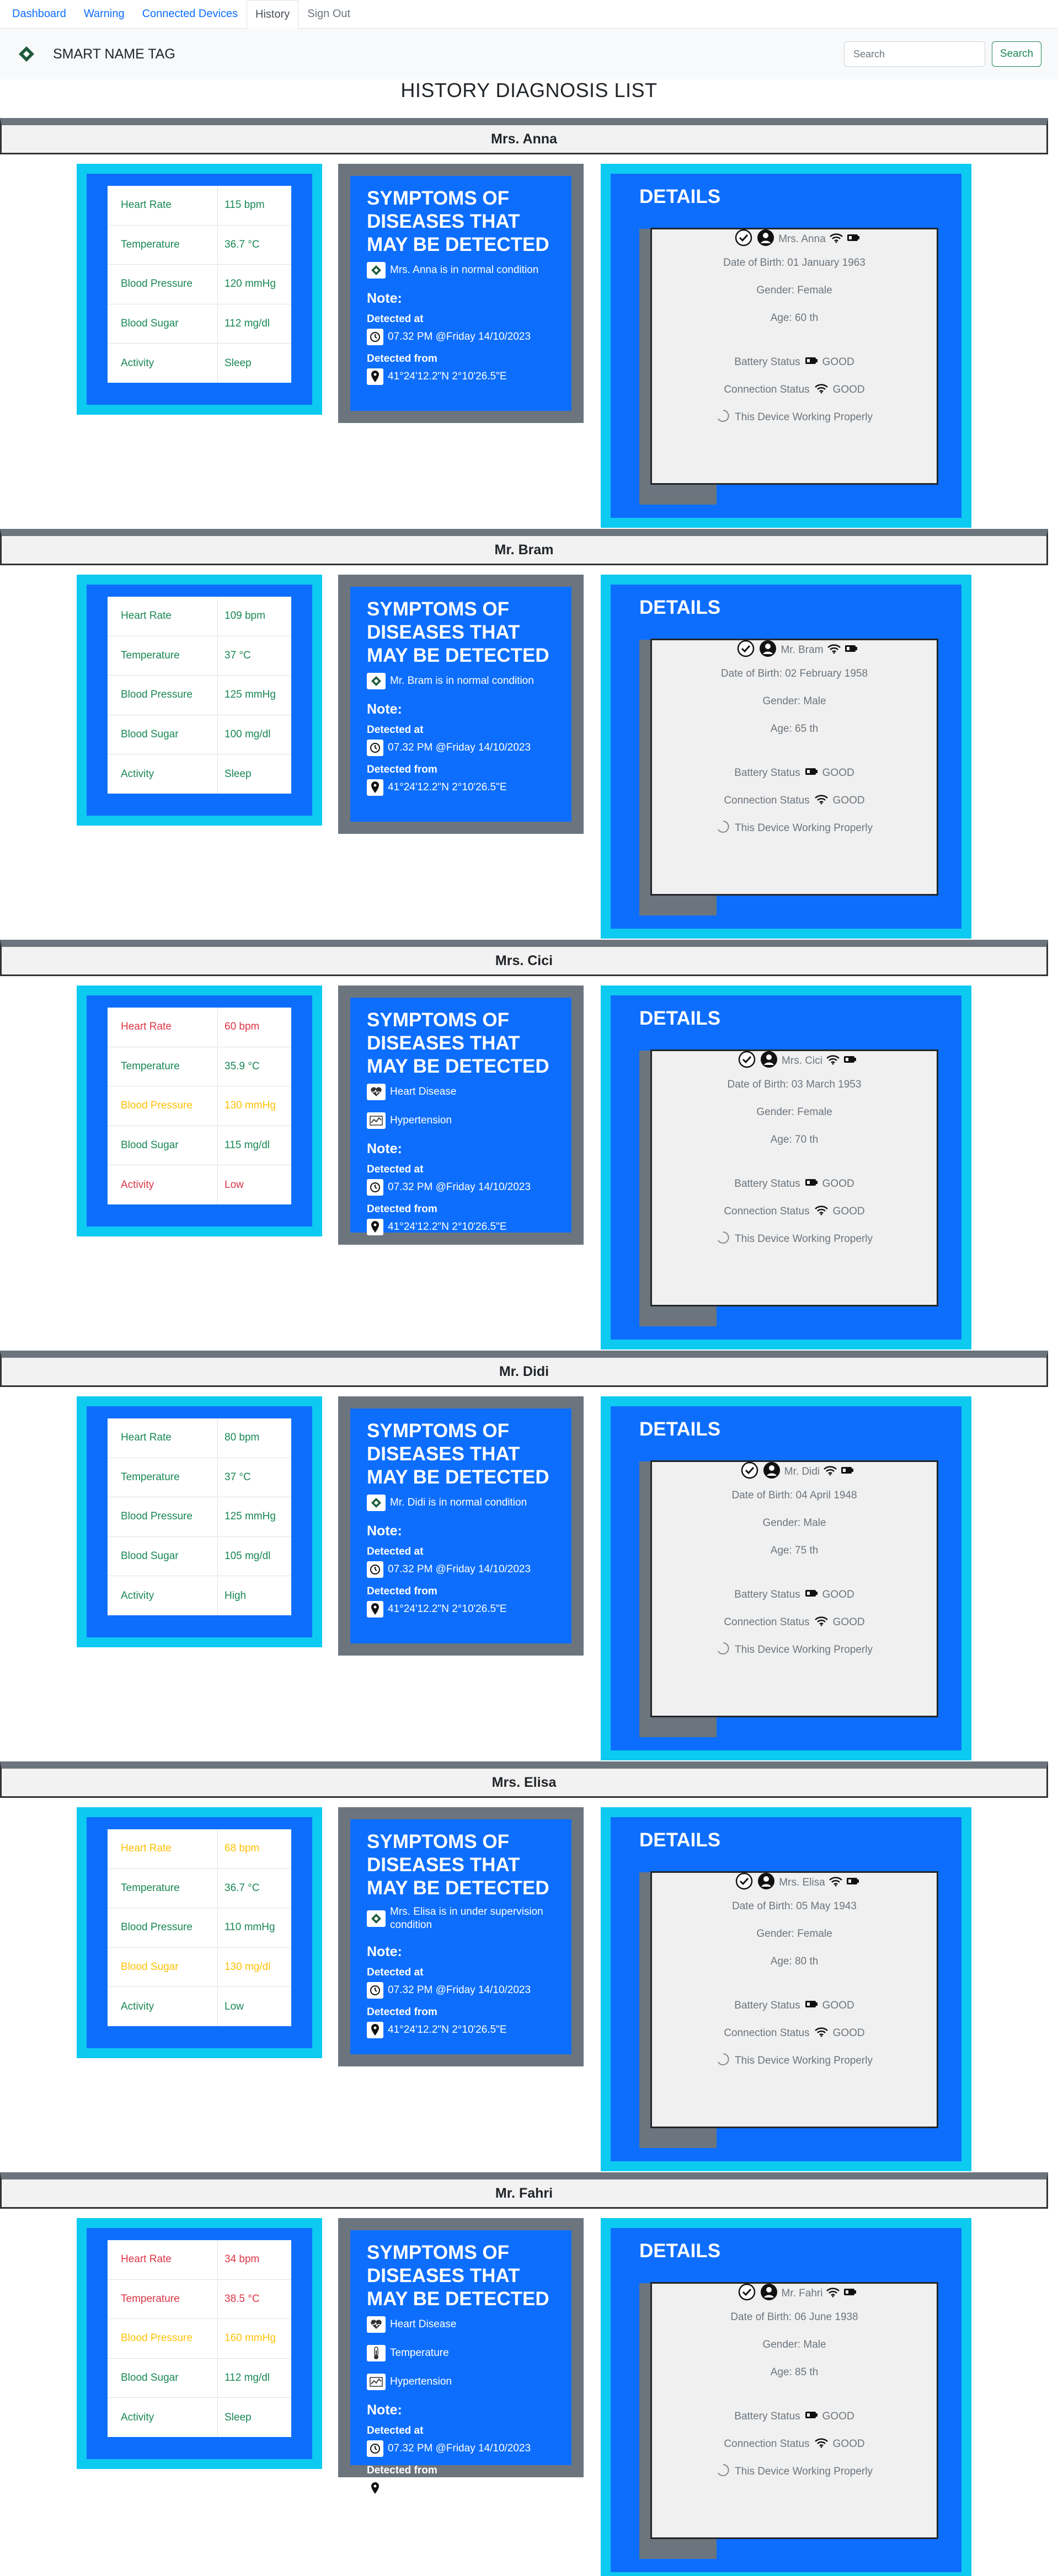  Describe the element at coordinates (802, 1471) in the screenshot. I see `device-patient-name: Mr. Didi` at that location.